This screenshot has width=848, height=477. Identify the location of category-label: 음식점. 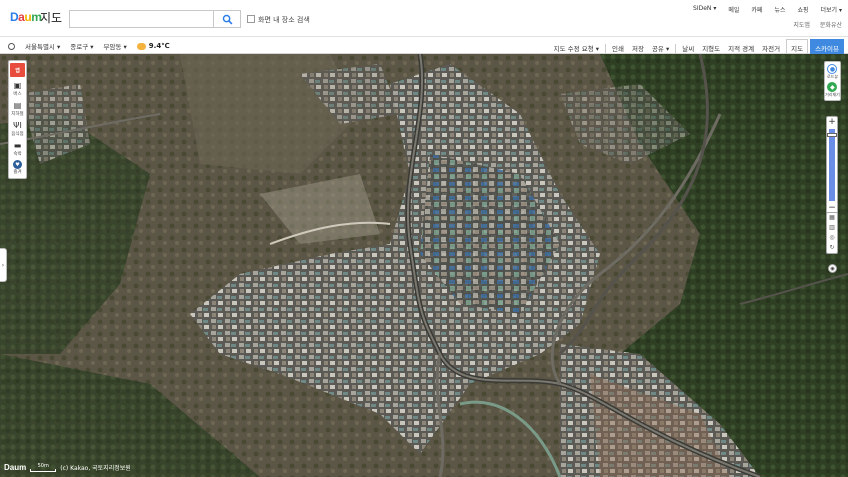
(17, 134).